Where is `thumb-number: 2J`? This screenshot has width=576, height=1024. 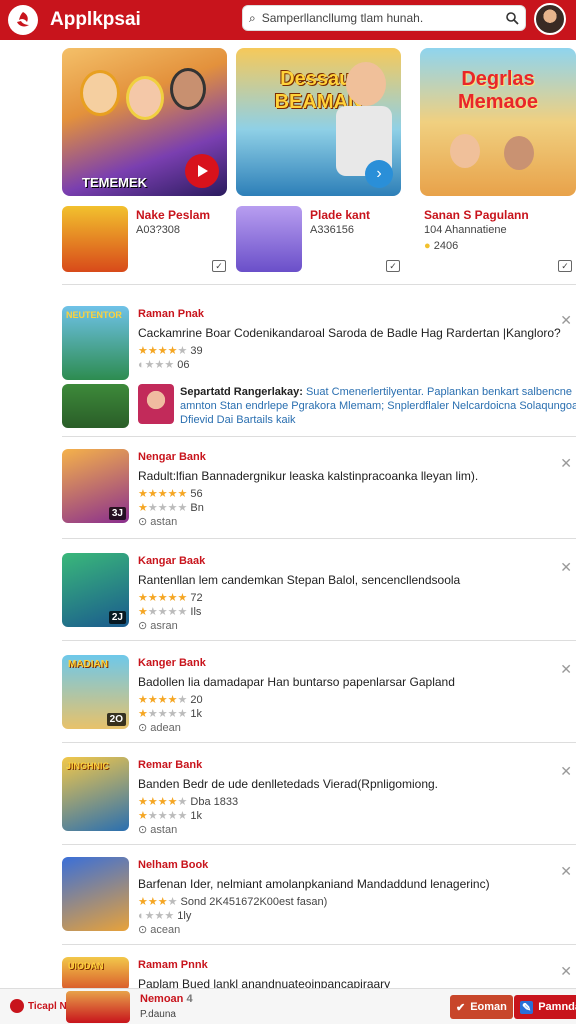 thumb-number: 2J is located at coordinates (117, 617).